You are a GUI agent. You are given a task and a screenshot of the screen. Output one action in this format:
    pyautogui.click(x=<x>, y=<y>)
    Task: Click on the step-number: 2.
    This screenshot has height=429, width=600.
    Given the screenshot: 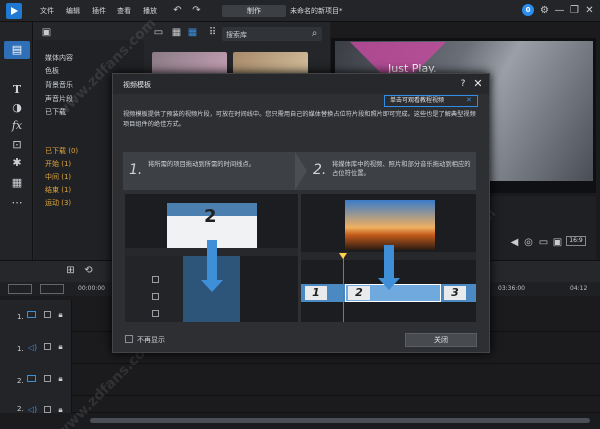 What is the action you would take?
    pyautogui.click(x=320, y=170)
    